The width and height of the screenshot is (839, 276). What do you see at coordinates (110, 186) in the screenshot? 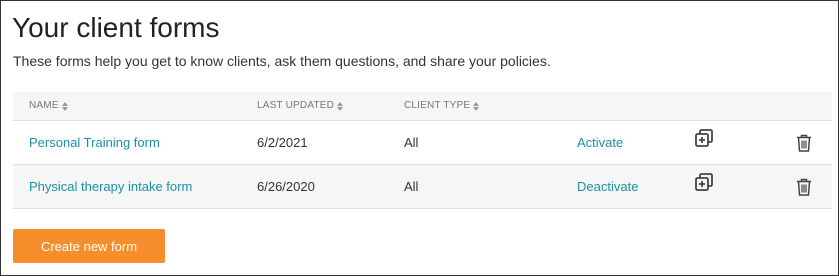
I see `form-name-link: Physical therapy intake form` at bounding box center [110, 186].